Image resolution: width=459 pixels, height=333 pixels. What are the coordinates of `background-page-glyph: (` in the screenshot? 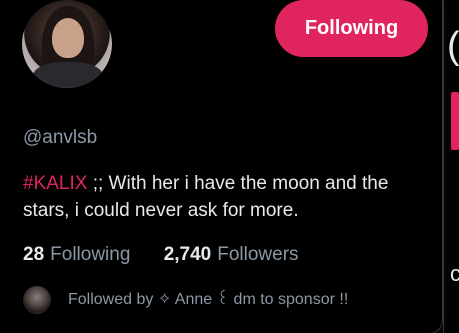 It's located at (453, 46).